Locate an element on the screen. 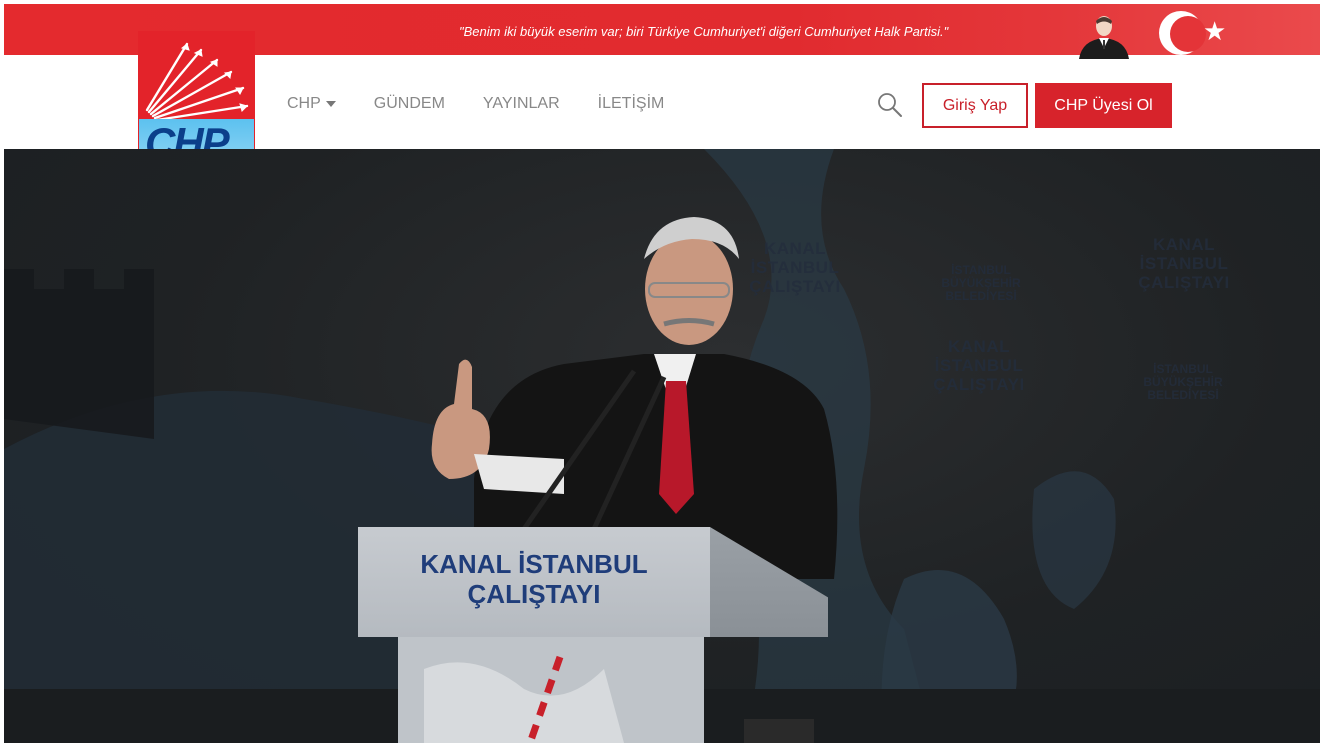 The width and height of the screenshot is (1325, 743). search-icon is located at coordinates (890, 105).